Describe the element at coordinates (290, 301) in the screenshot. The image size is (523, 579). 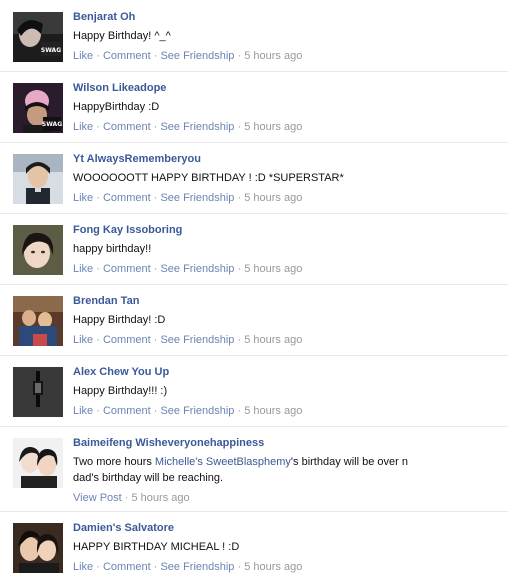
I see `post-author-name: Brendan Tan` at that location.